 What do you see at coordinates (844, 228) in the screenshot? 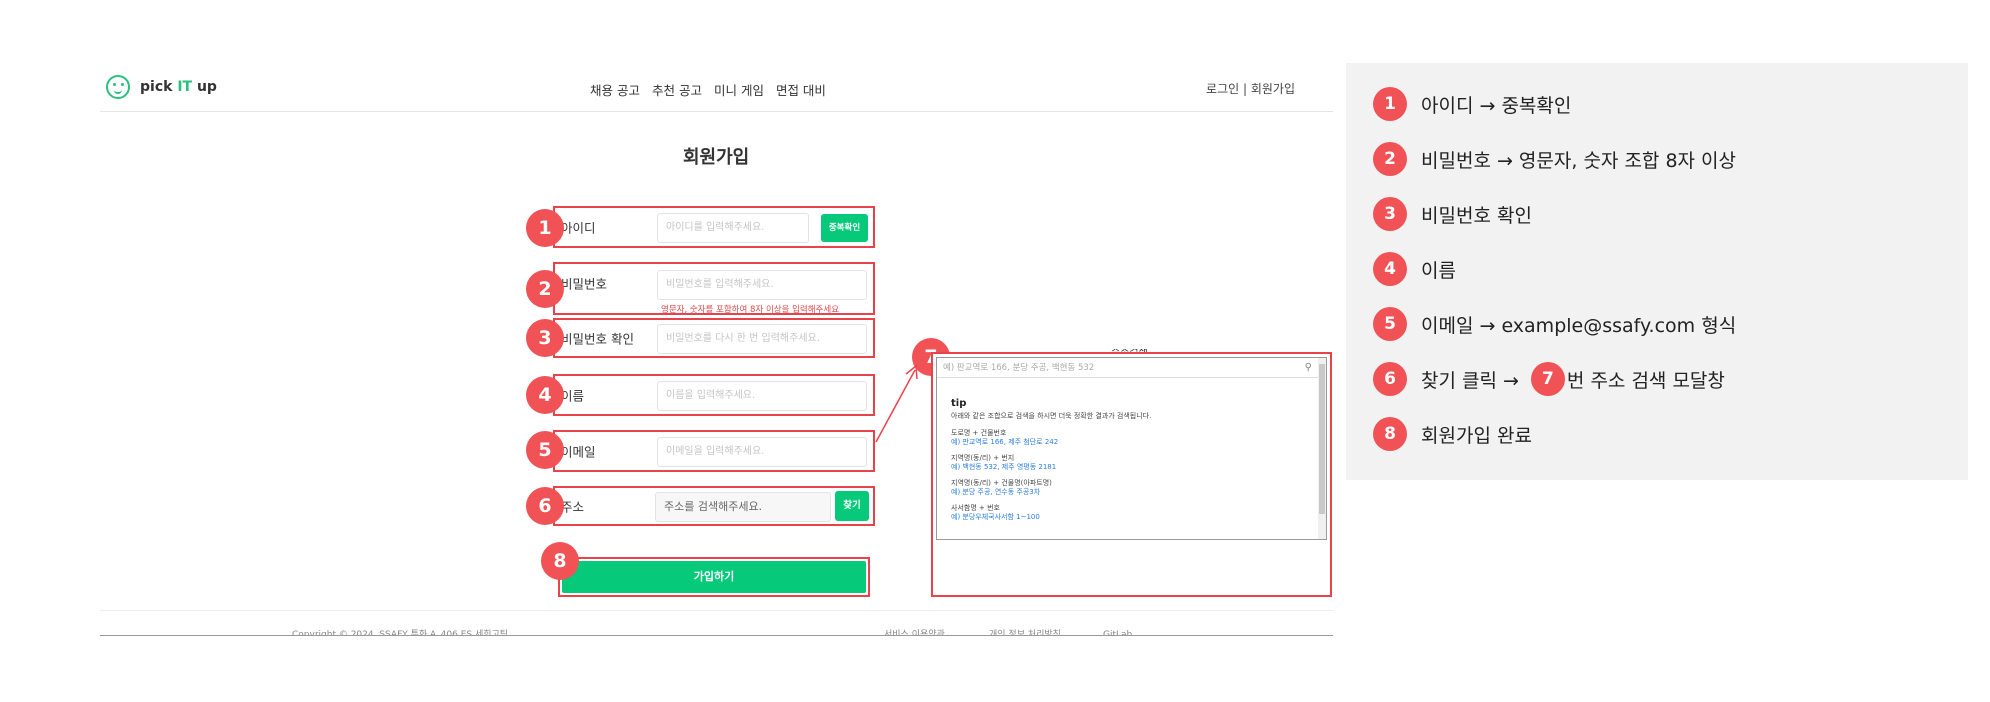
I see `id-check-button: 중복확인` at bounding box center [844, 228].